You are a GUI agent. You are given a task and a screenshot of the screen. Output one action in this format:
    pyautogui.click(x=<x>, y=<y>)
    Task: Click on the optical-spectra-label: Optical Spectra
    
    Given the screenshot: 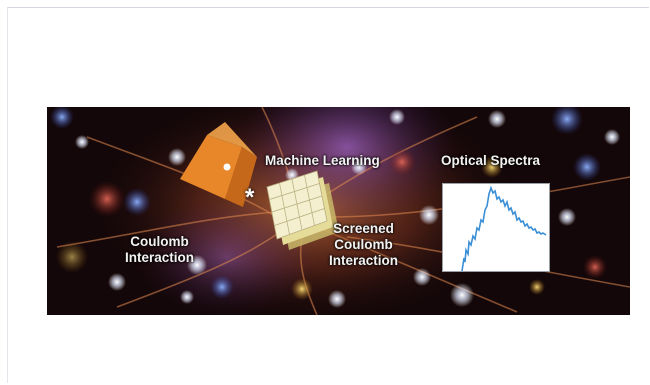 What is the action you would take?
    pyautogui.click(x=491, y=160)
    